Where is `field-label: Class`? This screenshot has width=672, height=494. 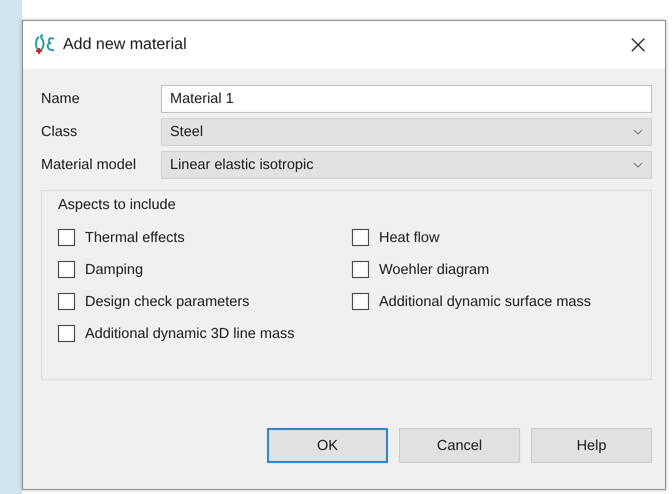 field-label: Class is located at coordinates (59, 132).